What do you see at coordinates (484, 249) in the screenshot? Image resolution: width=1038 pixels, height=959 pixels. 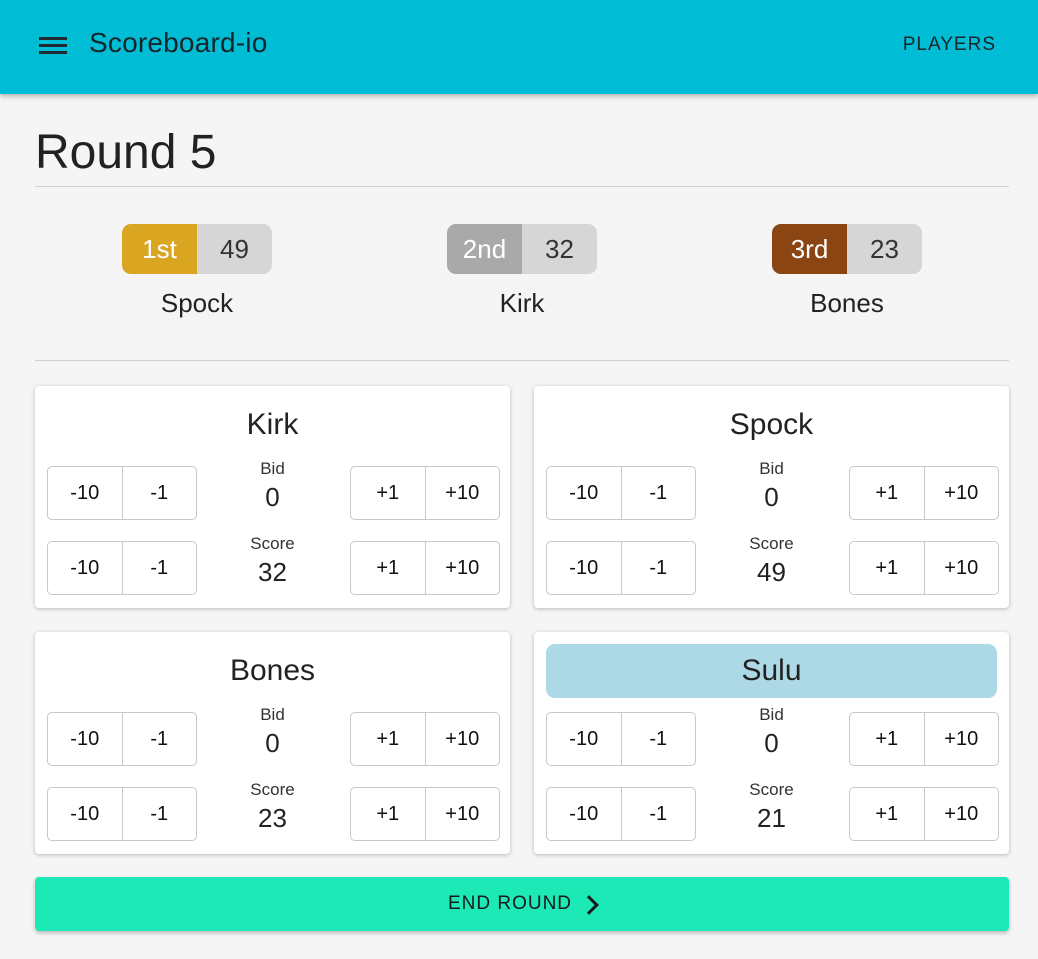 I see `rank-badge: 2nd` at bounding box center [484, 249].